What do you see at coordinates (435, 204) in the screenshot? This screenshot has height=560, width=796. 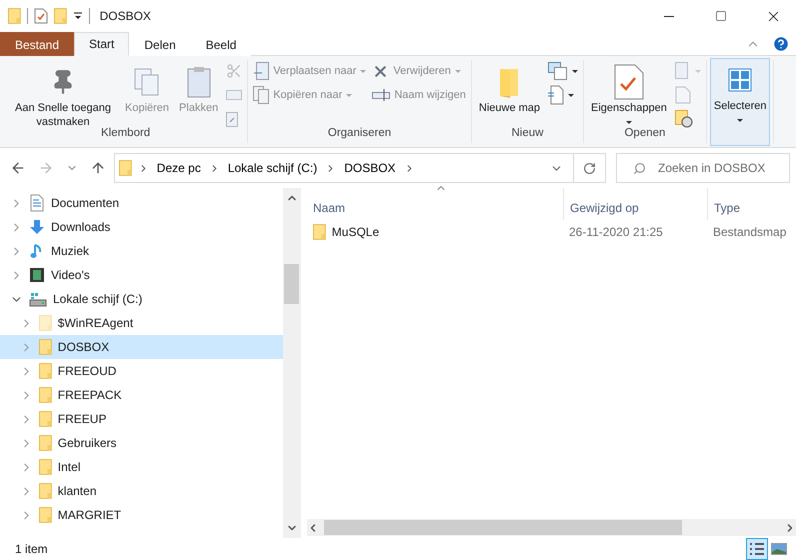 I see `column-header: Naam` at bounding box center [435, 204].